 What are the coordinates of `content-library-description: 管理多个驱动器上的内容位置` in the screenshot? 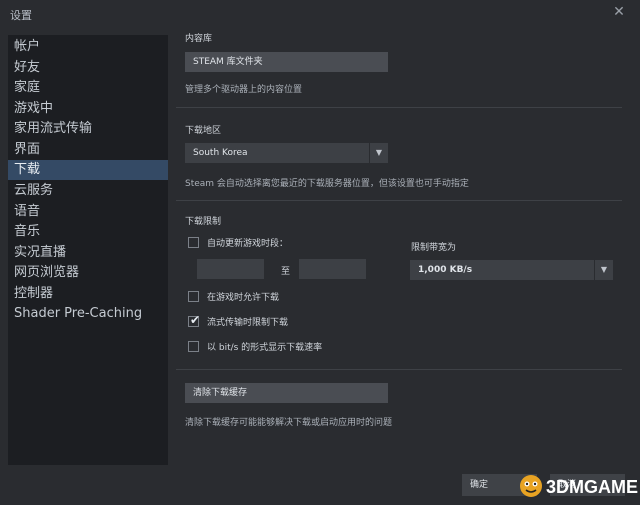 It's located at (244, 90).